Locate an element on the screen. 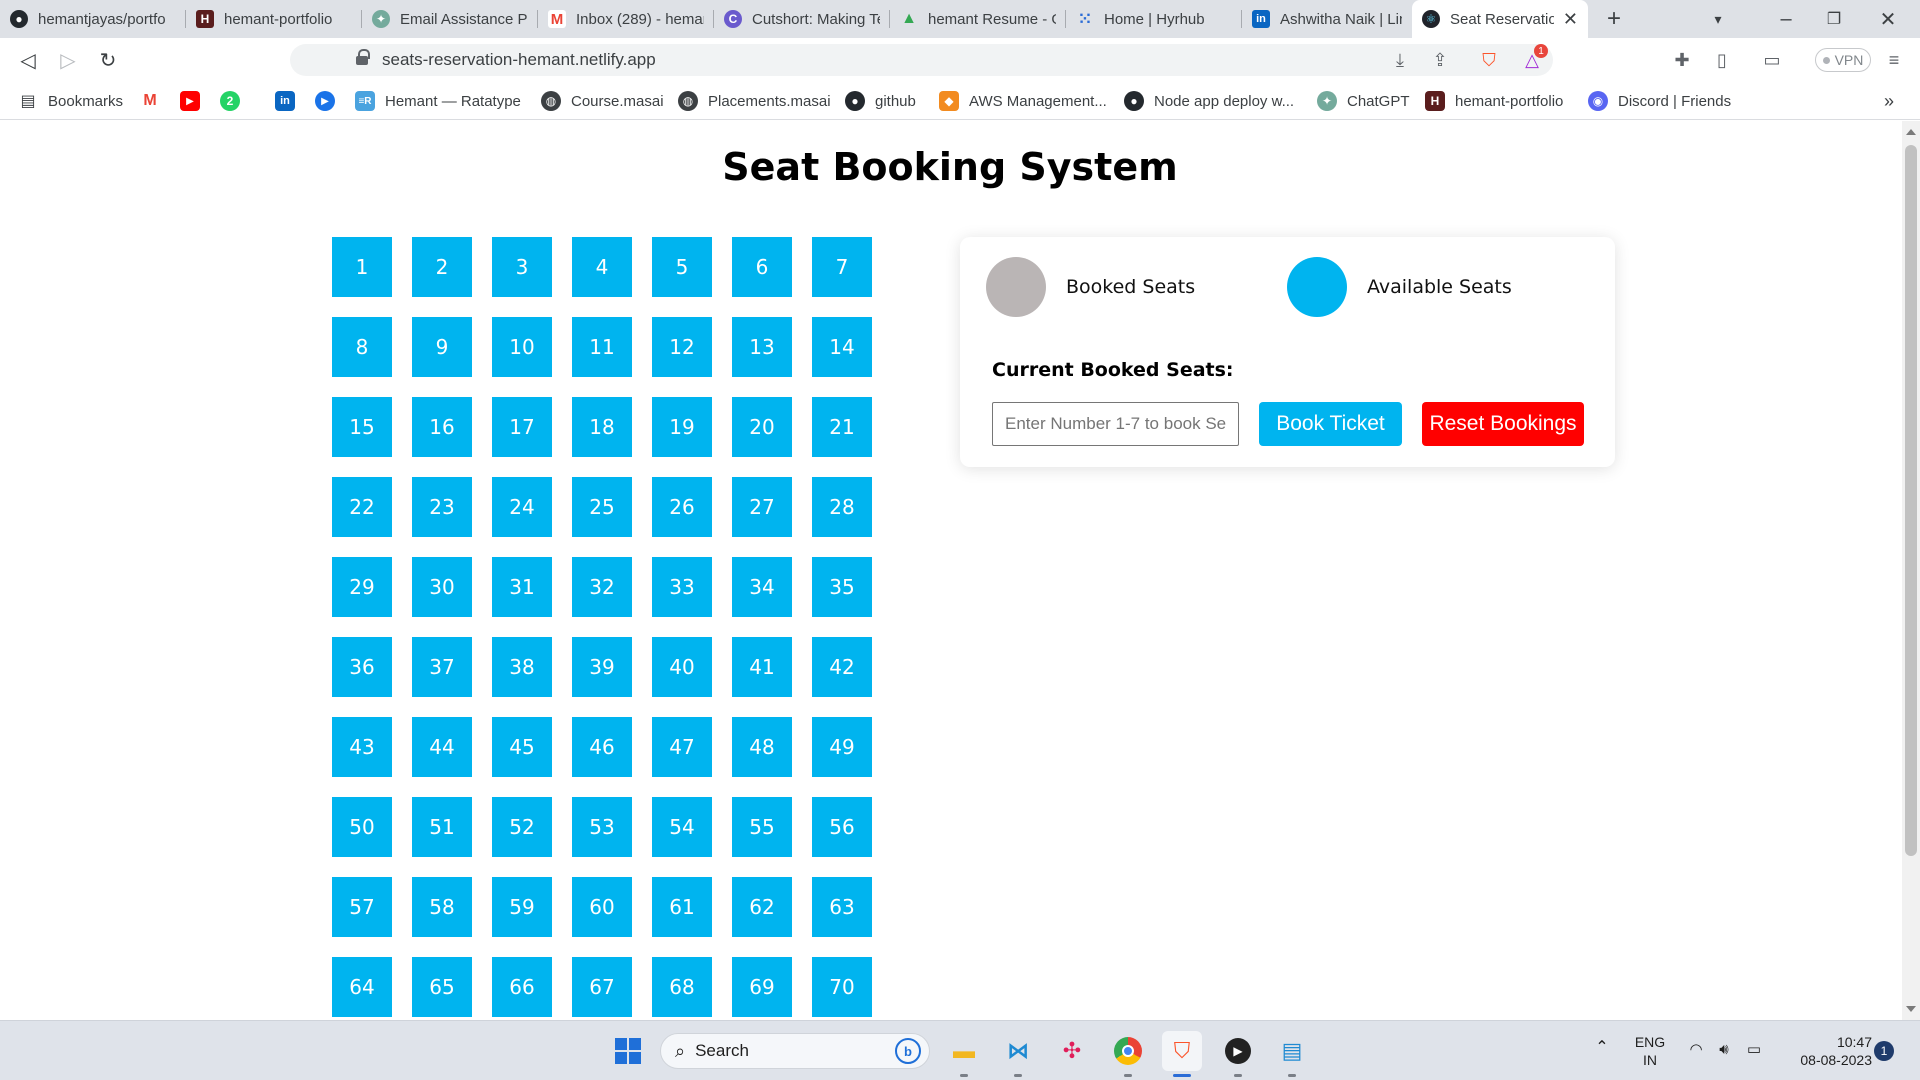 Image resolution: width=1920 pixels, height=1080 pixels. brave-shields-icon: ⛉ is located at coordinates (1489, 60).